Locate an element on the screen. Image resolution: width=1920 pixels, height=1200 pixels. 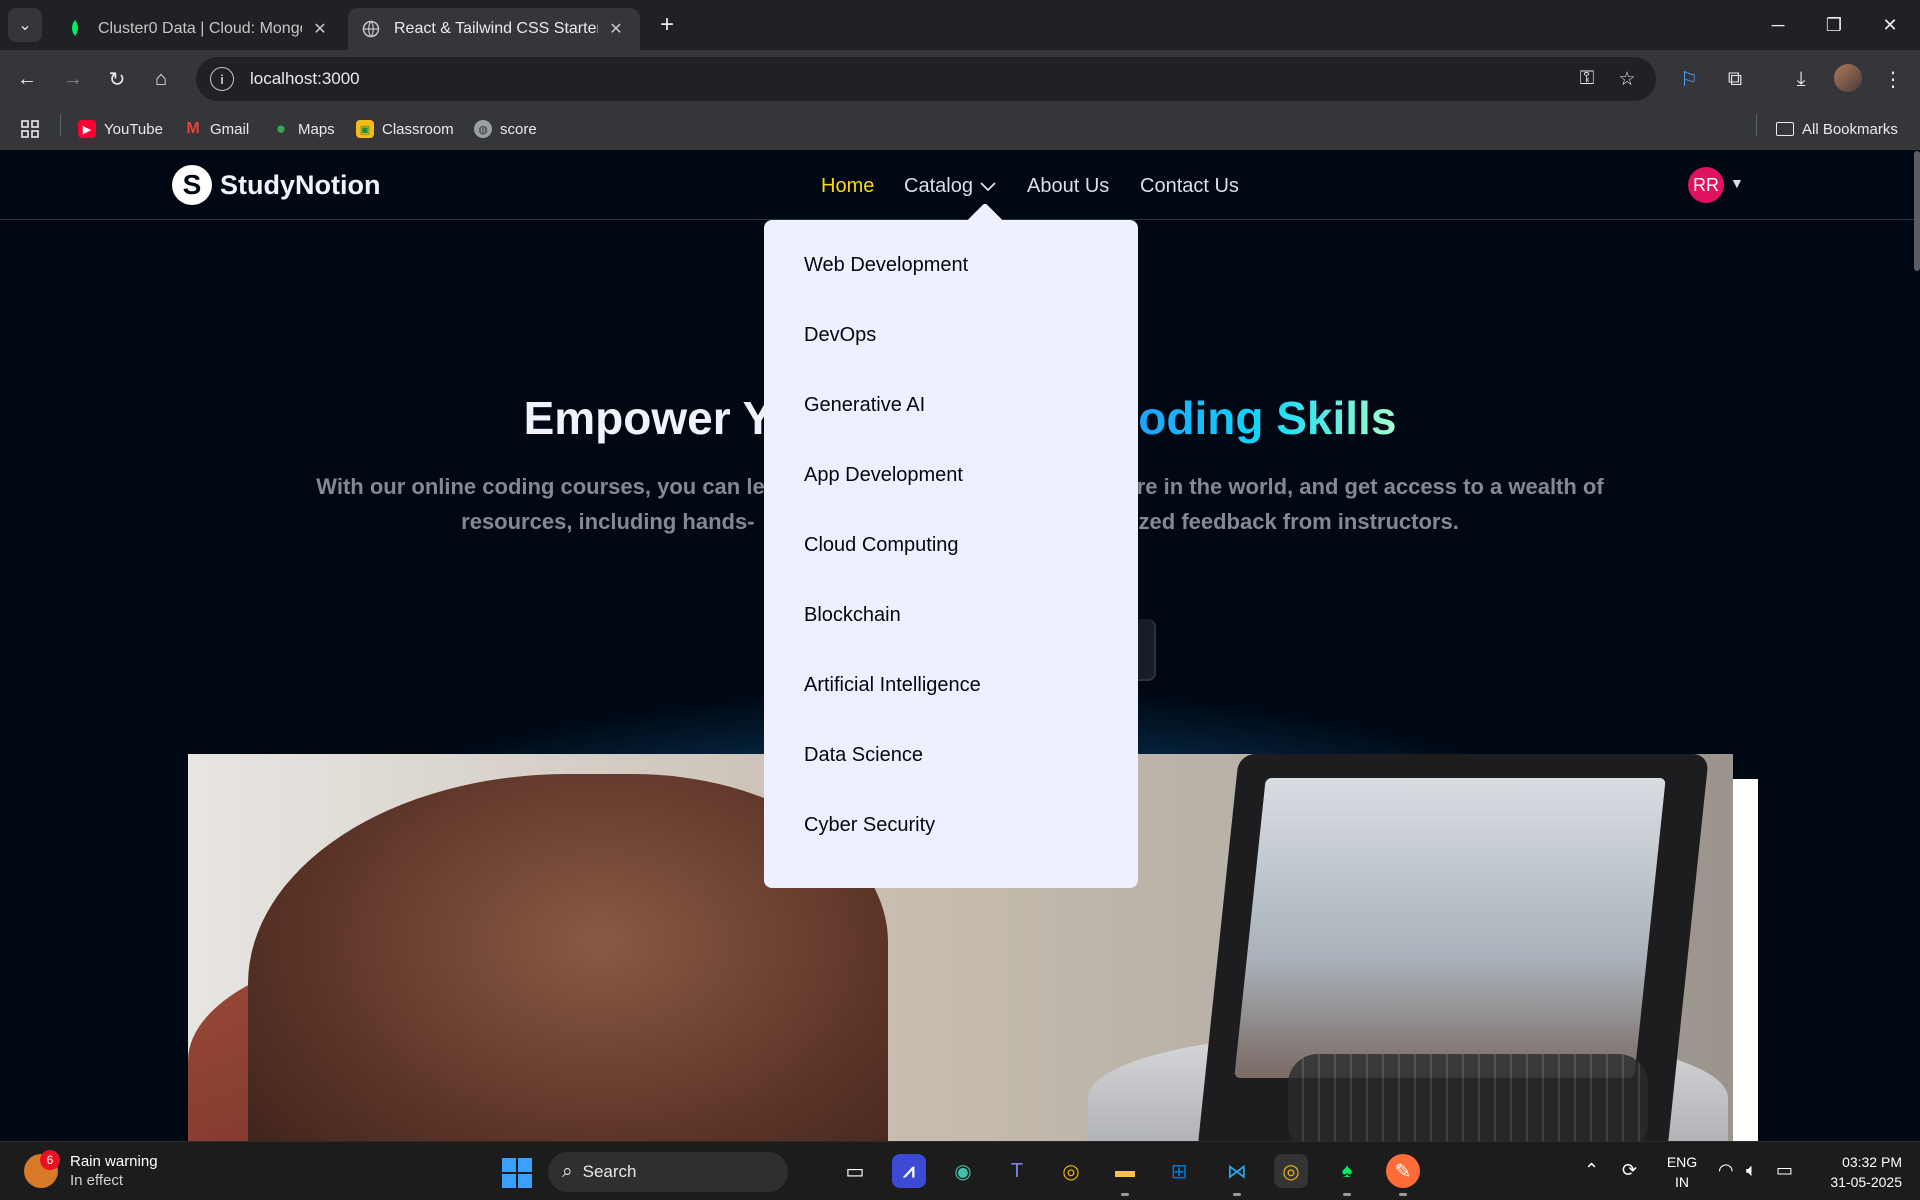
catalog-item: Web Development is located at coordinates (886, 265).